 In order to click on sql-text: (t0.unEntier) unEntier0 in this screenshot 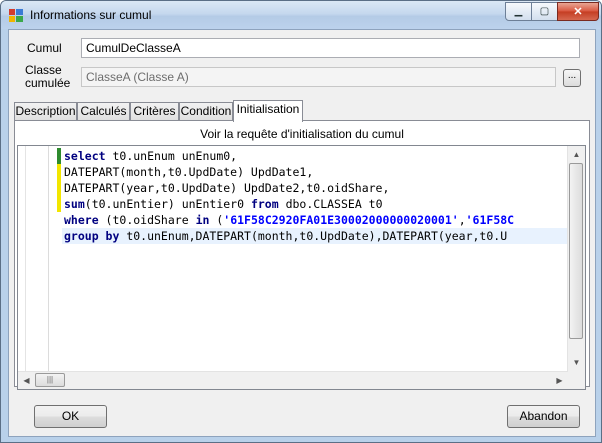, I will do `click(167, 204)`.